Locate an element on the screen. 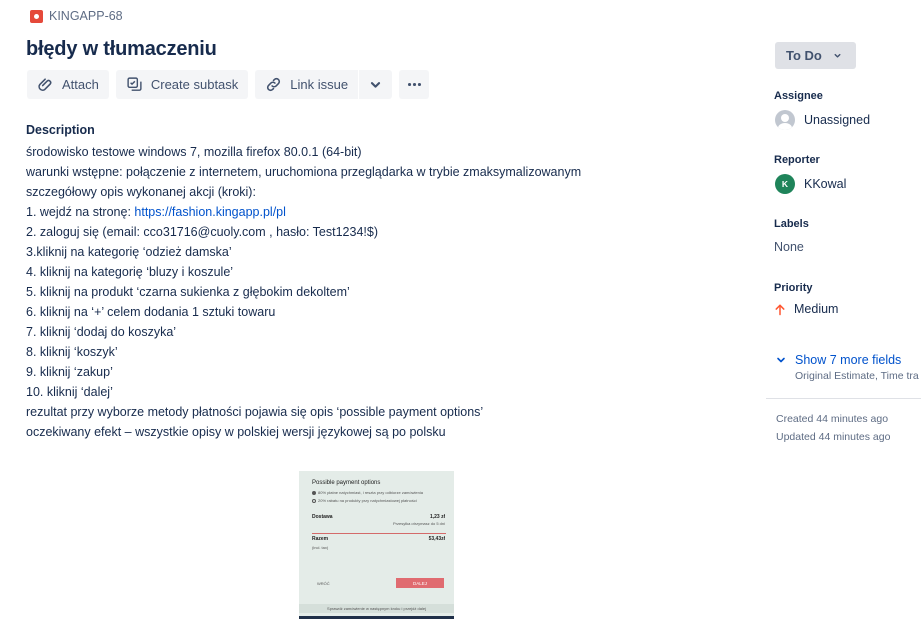 This screenshot has width=921, height=643. labels-value: None is located at coordinates (789, 247).